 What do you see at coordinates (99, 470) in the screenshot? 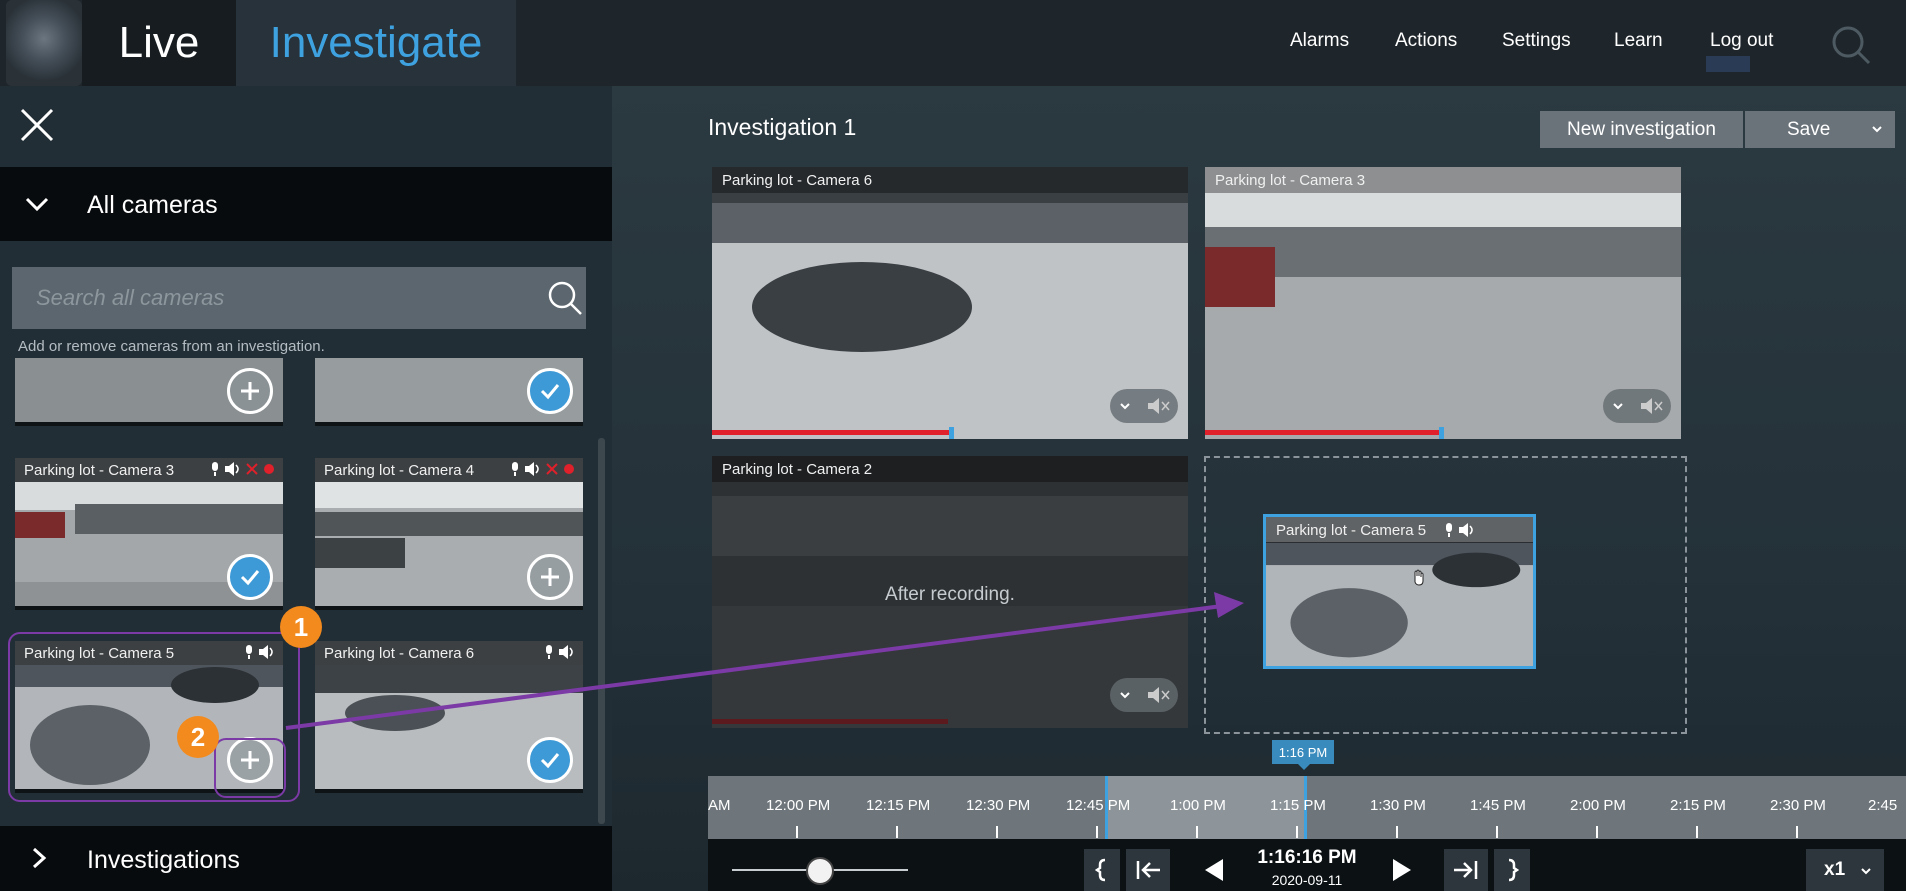
I see `camera-name: Parking lot - Camera 3` at bounding box center [99, 470].